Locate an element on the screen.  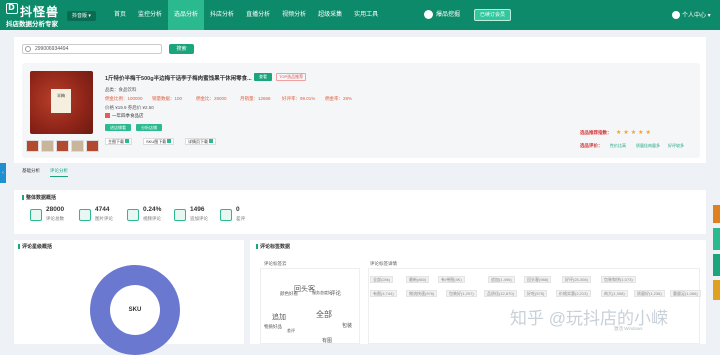
top-tag: TOP选品推荐 is located at coordinates (291, 77).